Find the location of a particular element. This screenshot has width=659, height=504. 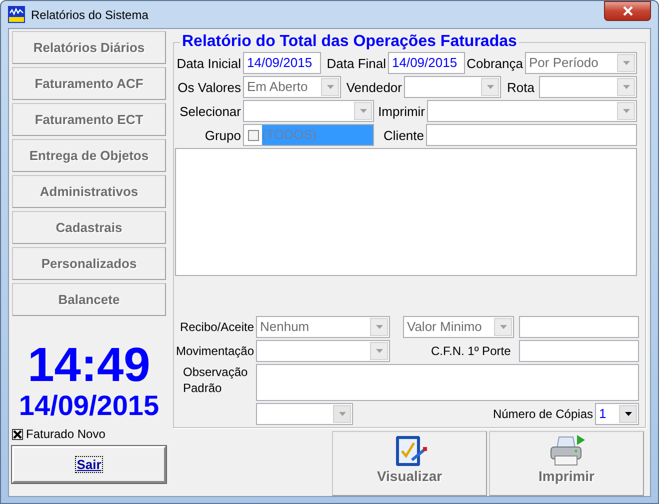

text-area is located at coordinates (447, 382).